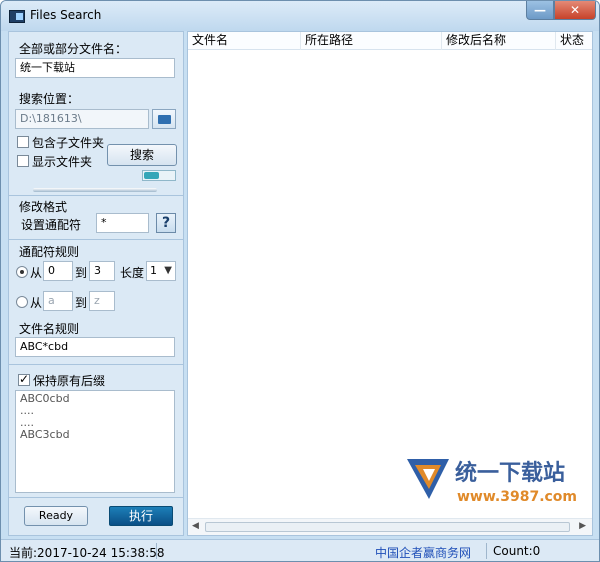 This screenshot has height=562, width=600. What do you see at coordinates (510, 473) in the screenshot?
I see `watermark-text: 统一下载站` at bounding box center [510, 473].